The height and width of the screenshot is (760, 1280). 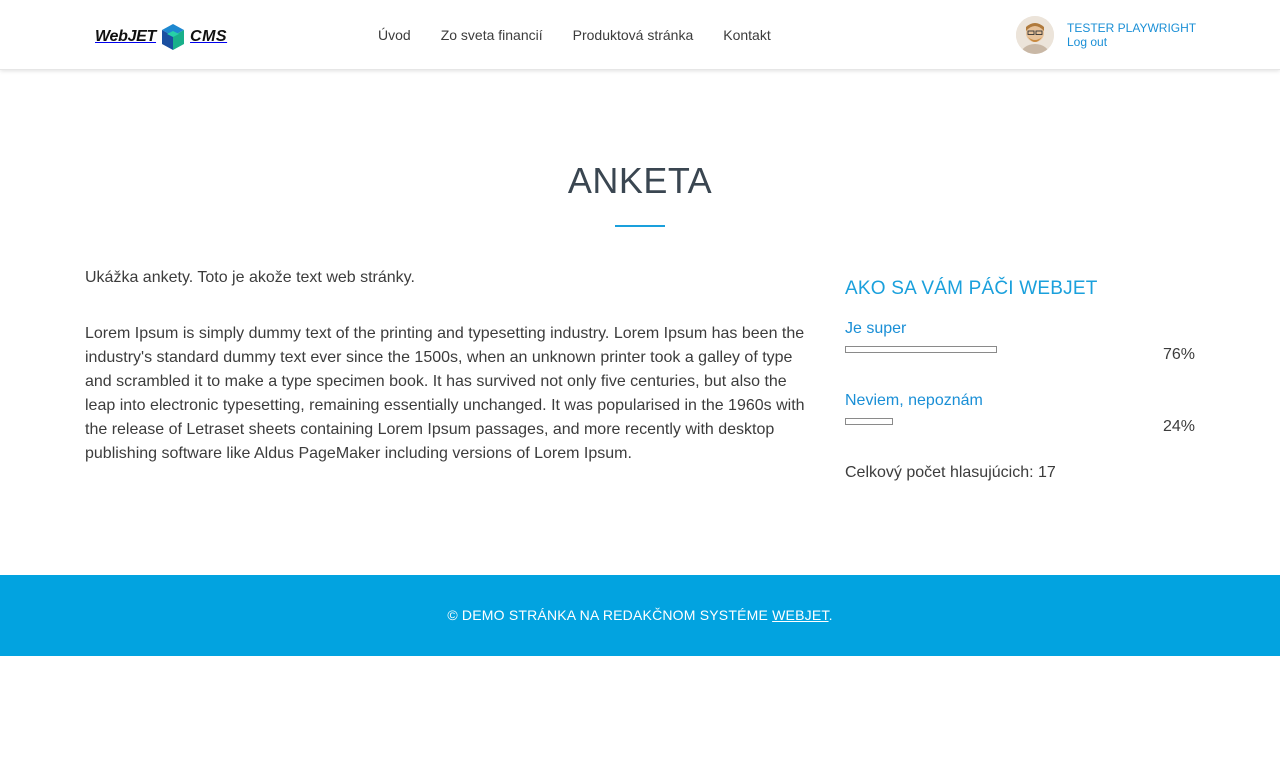 I want to click on nav-item-zo-sveta-financii: Zo sveta financií, so click(x=492, y=35).